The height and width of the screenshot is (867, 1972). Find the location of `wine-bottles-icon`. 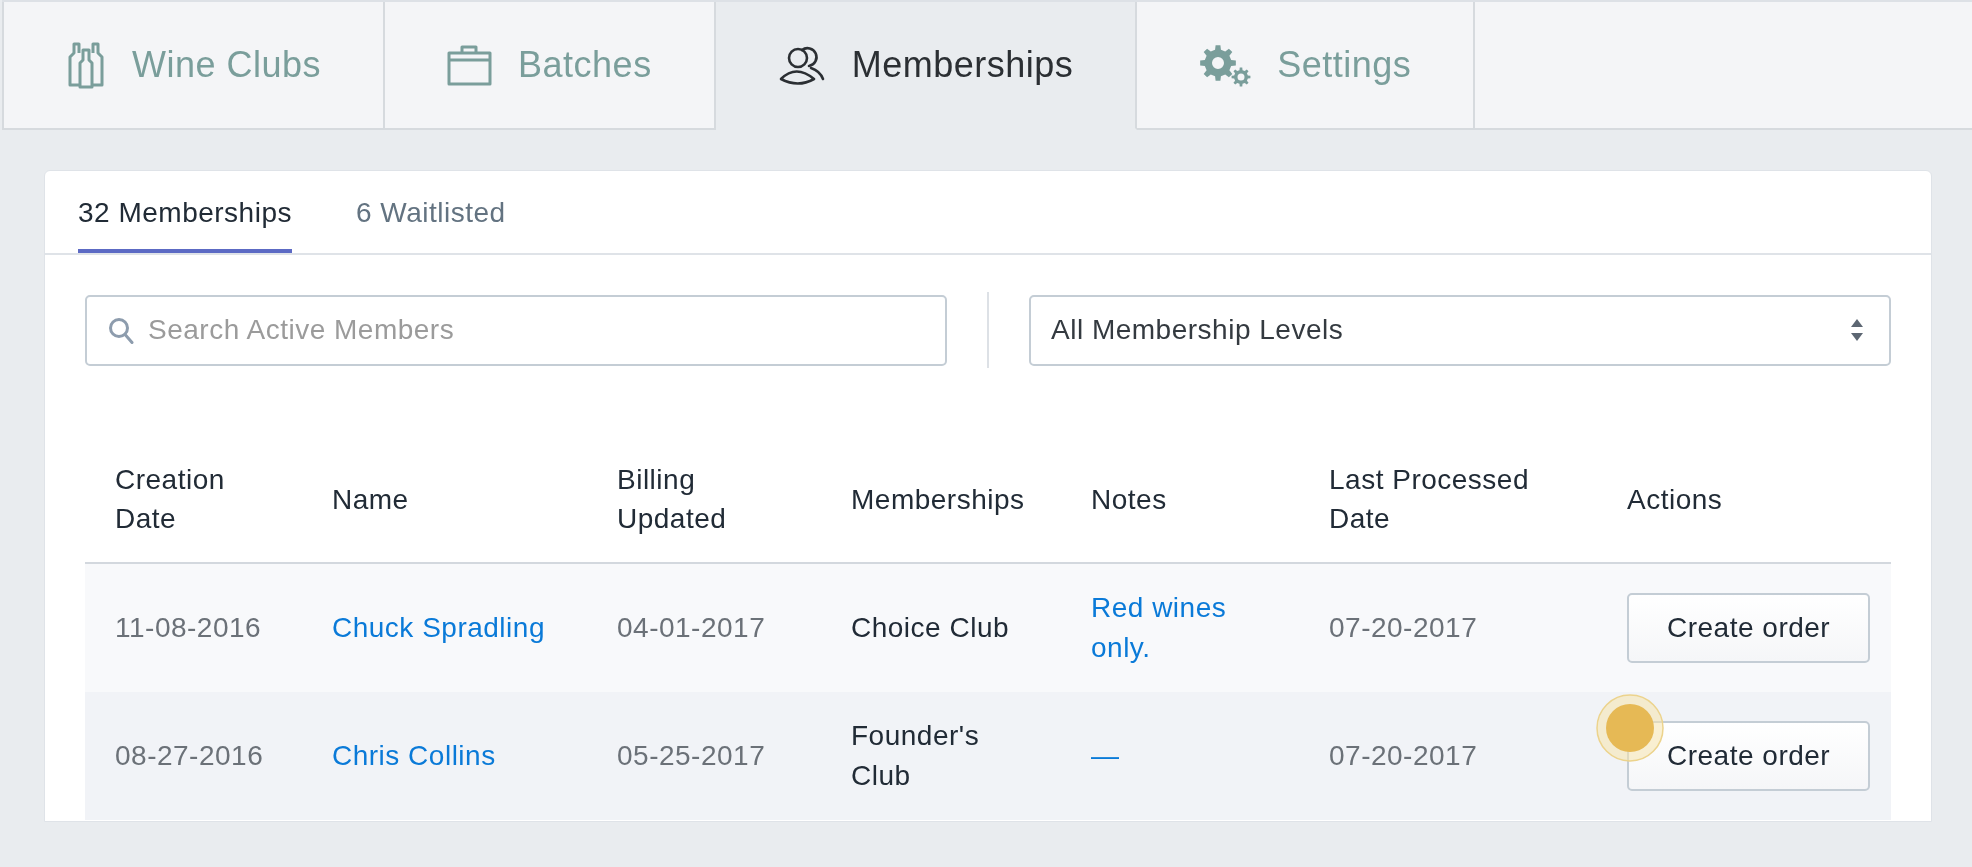

wine-bottles-icon is located at coordinates (86, 65).